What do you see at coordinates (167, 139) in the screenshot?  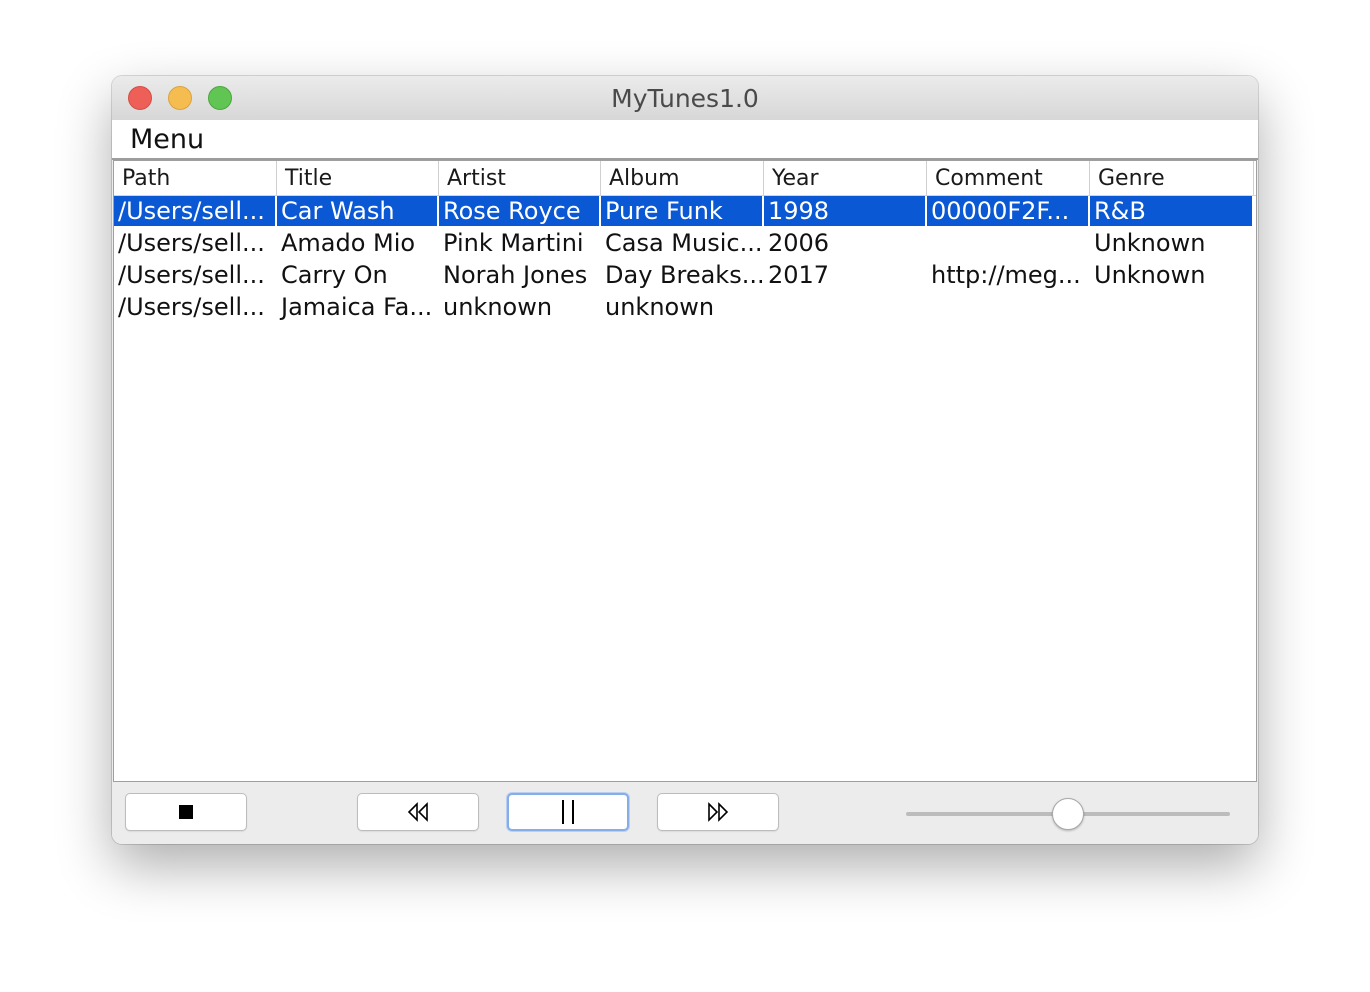 I see `menu-item-menu: Menu` at bounding box center [167, 139].